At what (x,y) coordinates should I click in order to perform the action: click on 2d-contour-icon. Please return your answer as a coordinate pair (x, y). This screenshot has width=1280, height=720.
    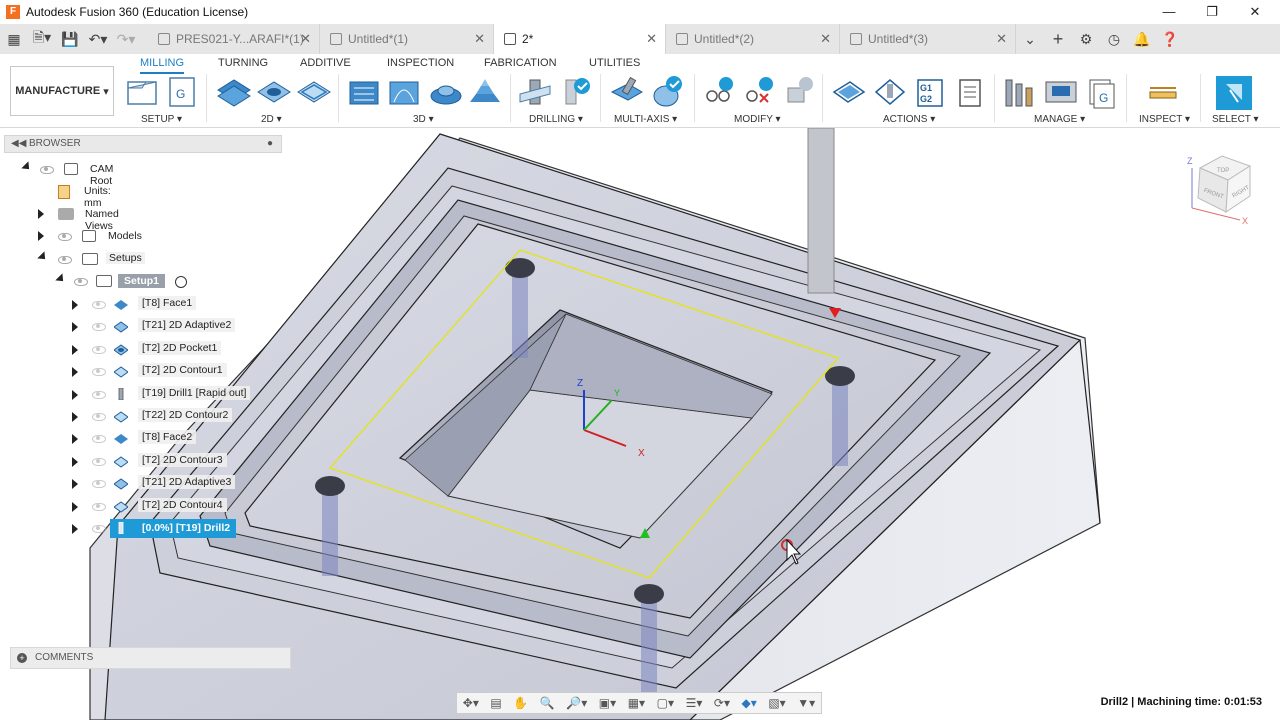
    Looking at the image, I should click on (314, 92).